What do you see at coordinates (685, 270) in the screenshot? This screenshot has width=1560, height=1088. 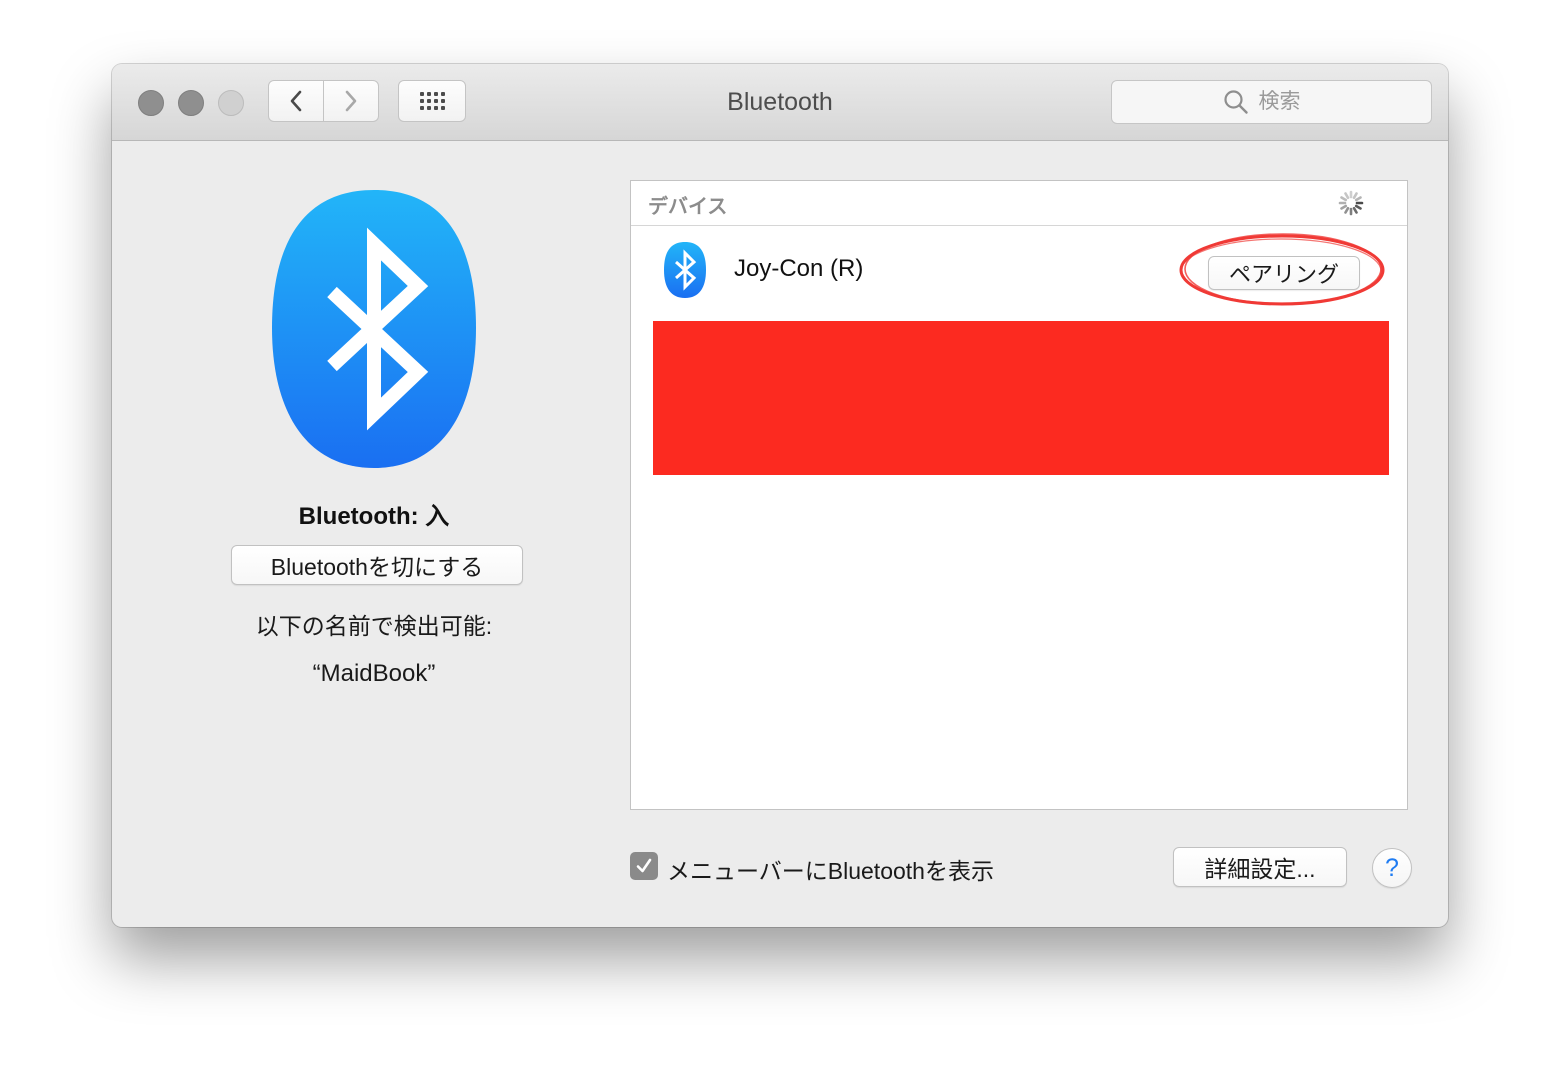 I see `bluetooth-device-icon` at bounding box center [685, 270].